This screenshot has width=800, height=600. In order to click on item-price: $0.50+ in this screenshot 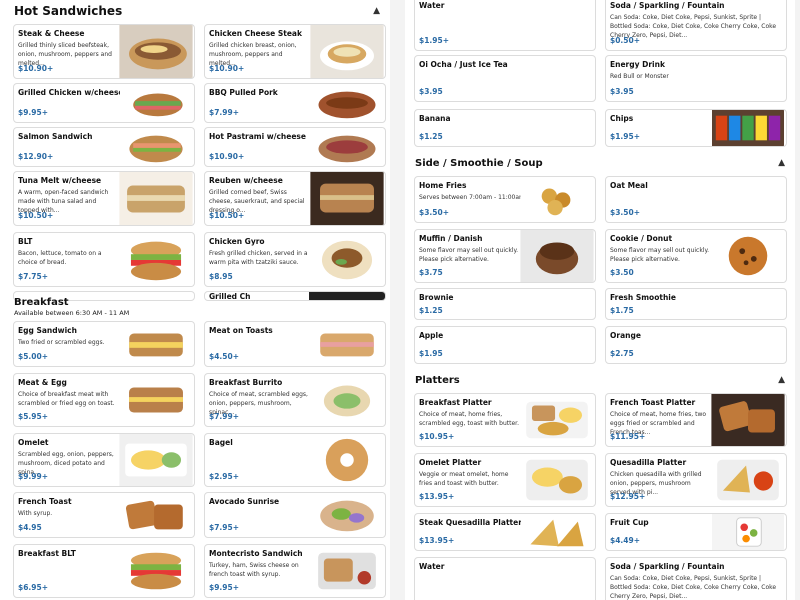, I will do `click(625, 40)`.